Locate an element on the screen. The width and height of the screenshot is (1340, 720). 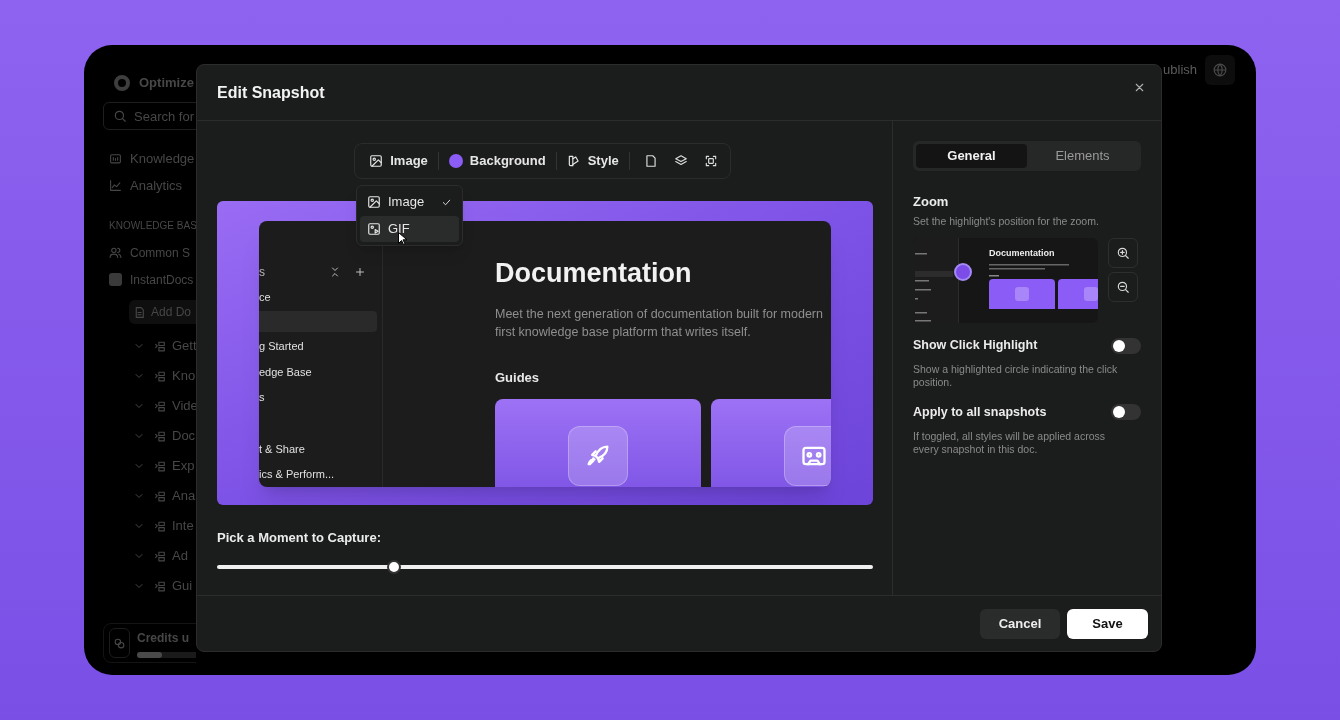
sidebar-item: edge Base is located at coordinates (320, 372).